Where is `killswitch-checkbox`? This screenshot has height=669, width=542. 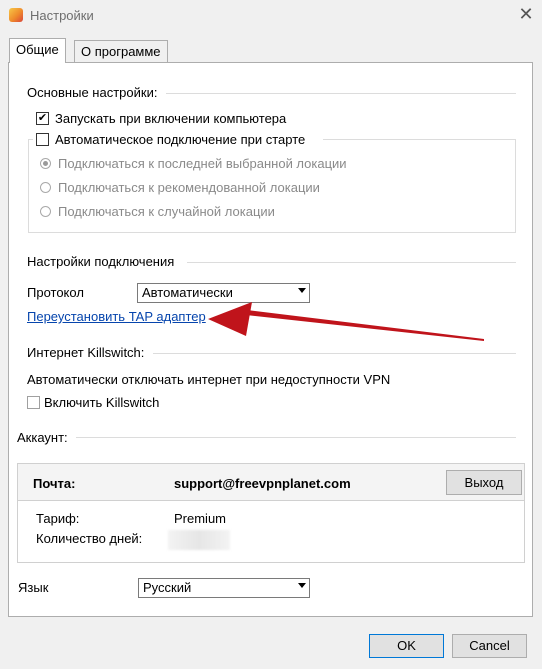
killswitch-checkbox is located at coordinates (33, 402).